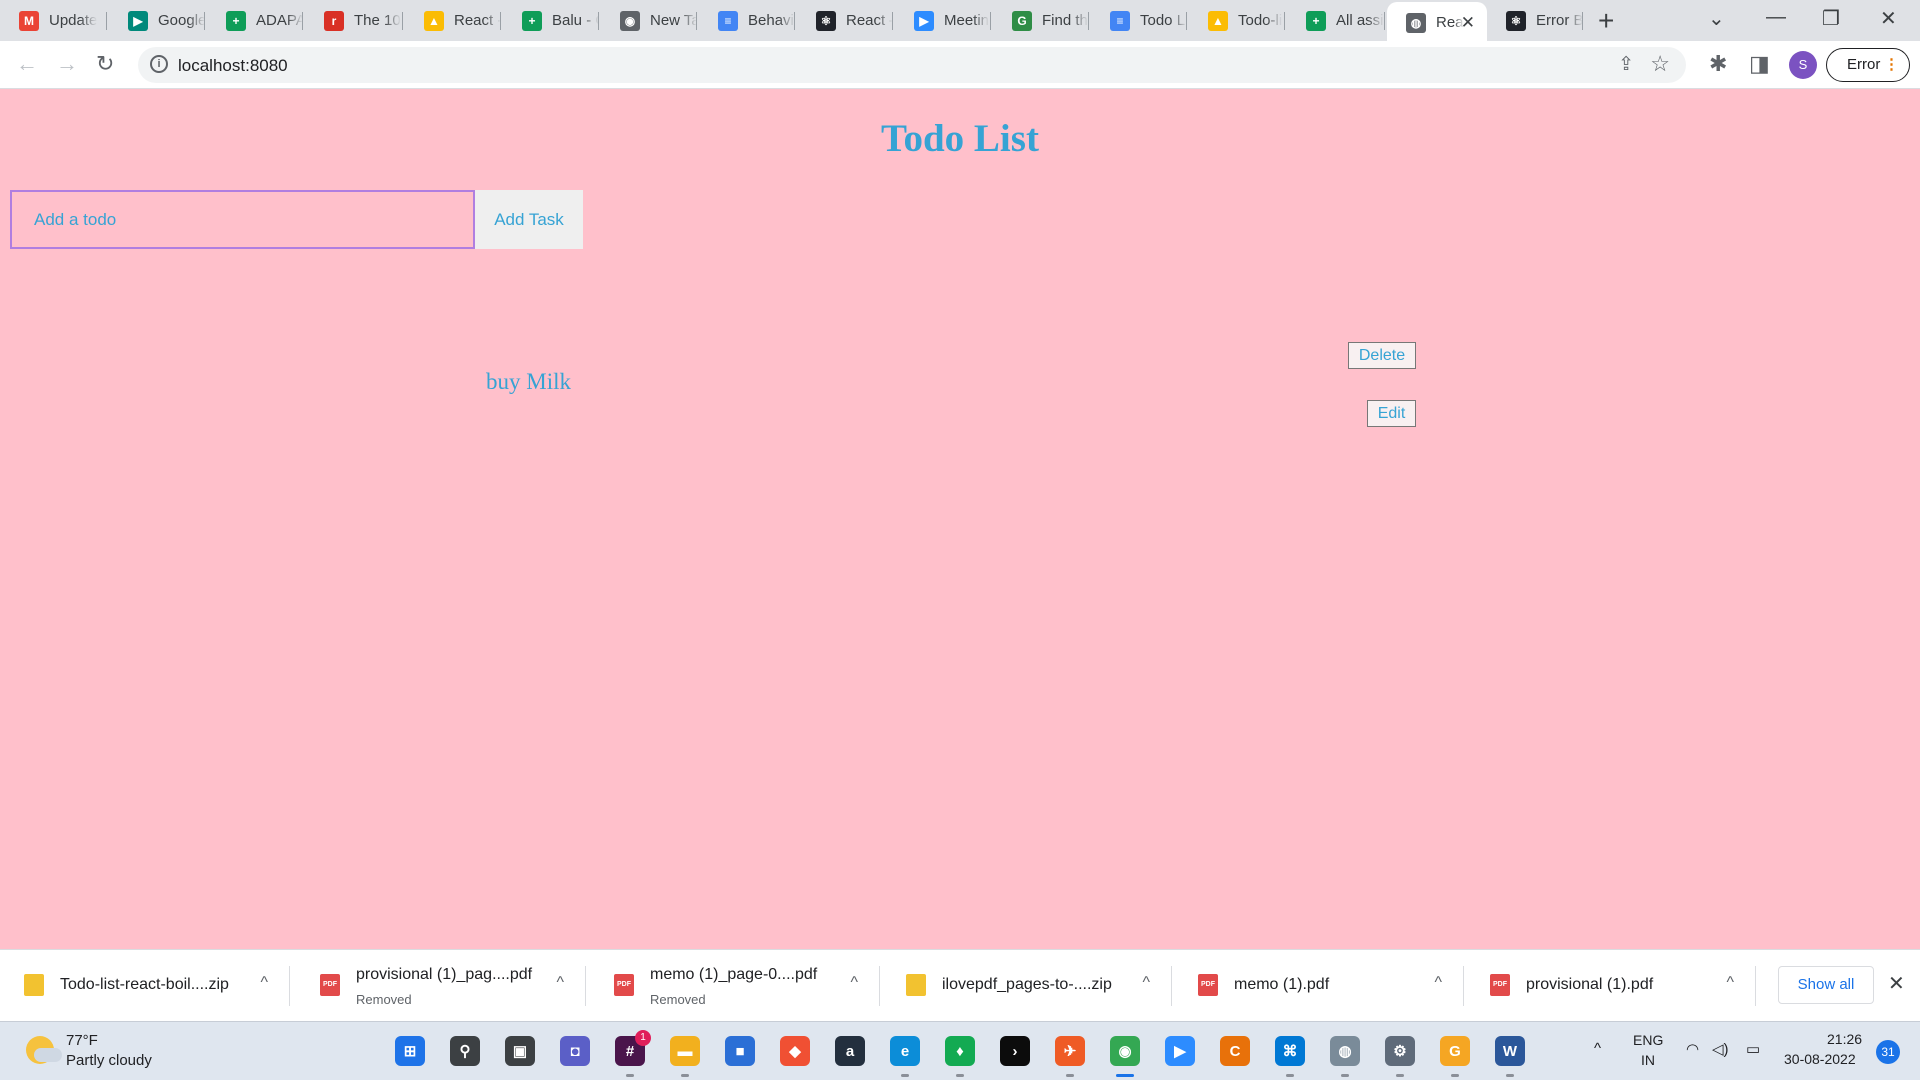 The width and height of the screenshot is (1920, 1080). What do you see at coordinates (879, 986) in the screenshot?
I see `divider` at bounding box center [879, 986].